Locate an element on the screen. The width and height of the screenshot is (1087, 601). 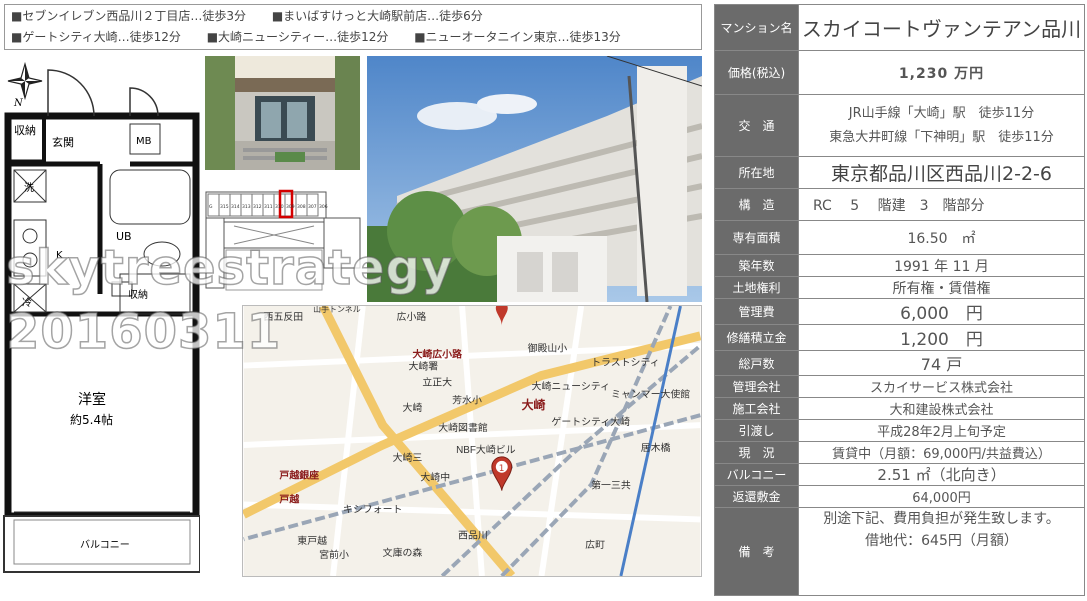
repair-fund-label: 修繕積立金 is located at coordinates (756, 337).